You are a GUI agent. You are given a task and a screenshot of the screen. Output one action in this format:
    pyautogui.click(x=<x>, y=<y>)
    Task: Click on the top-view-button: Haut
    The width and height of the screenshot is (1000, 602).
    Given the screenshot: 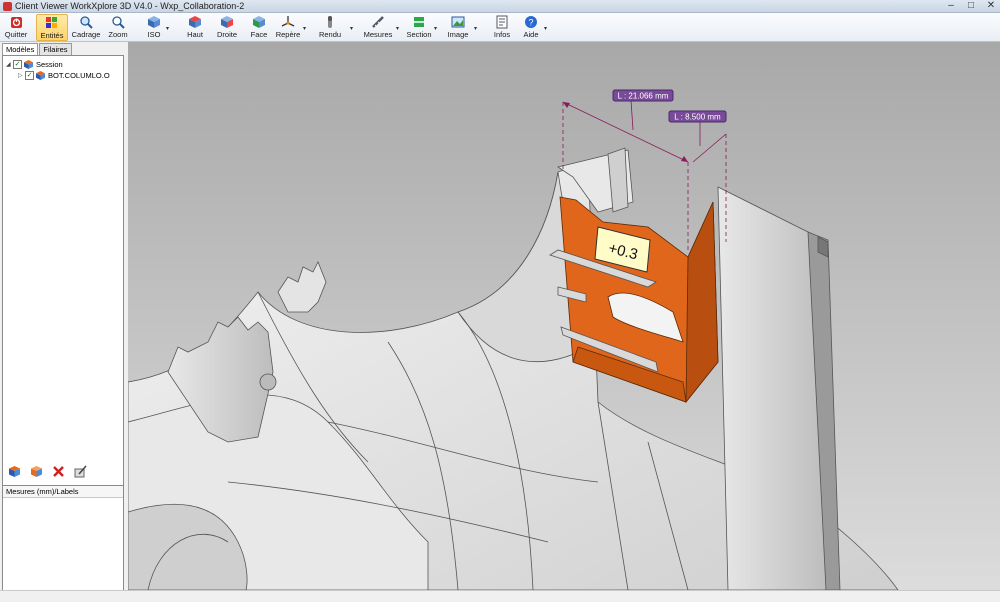 What is the action you would take?
    pyautogui.click(x=195, y=27)
    